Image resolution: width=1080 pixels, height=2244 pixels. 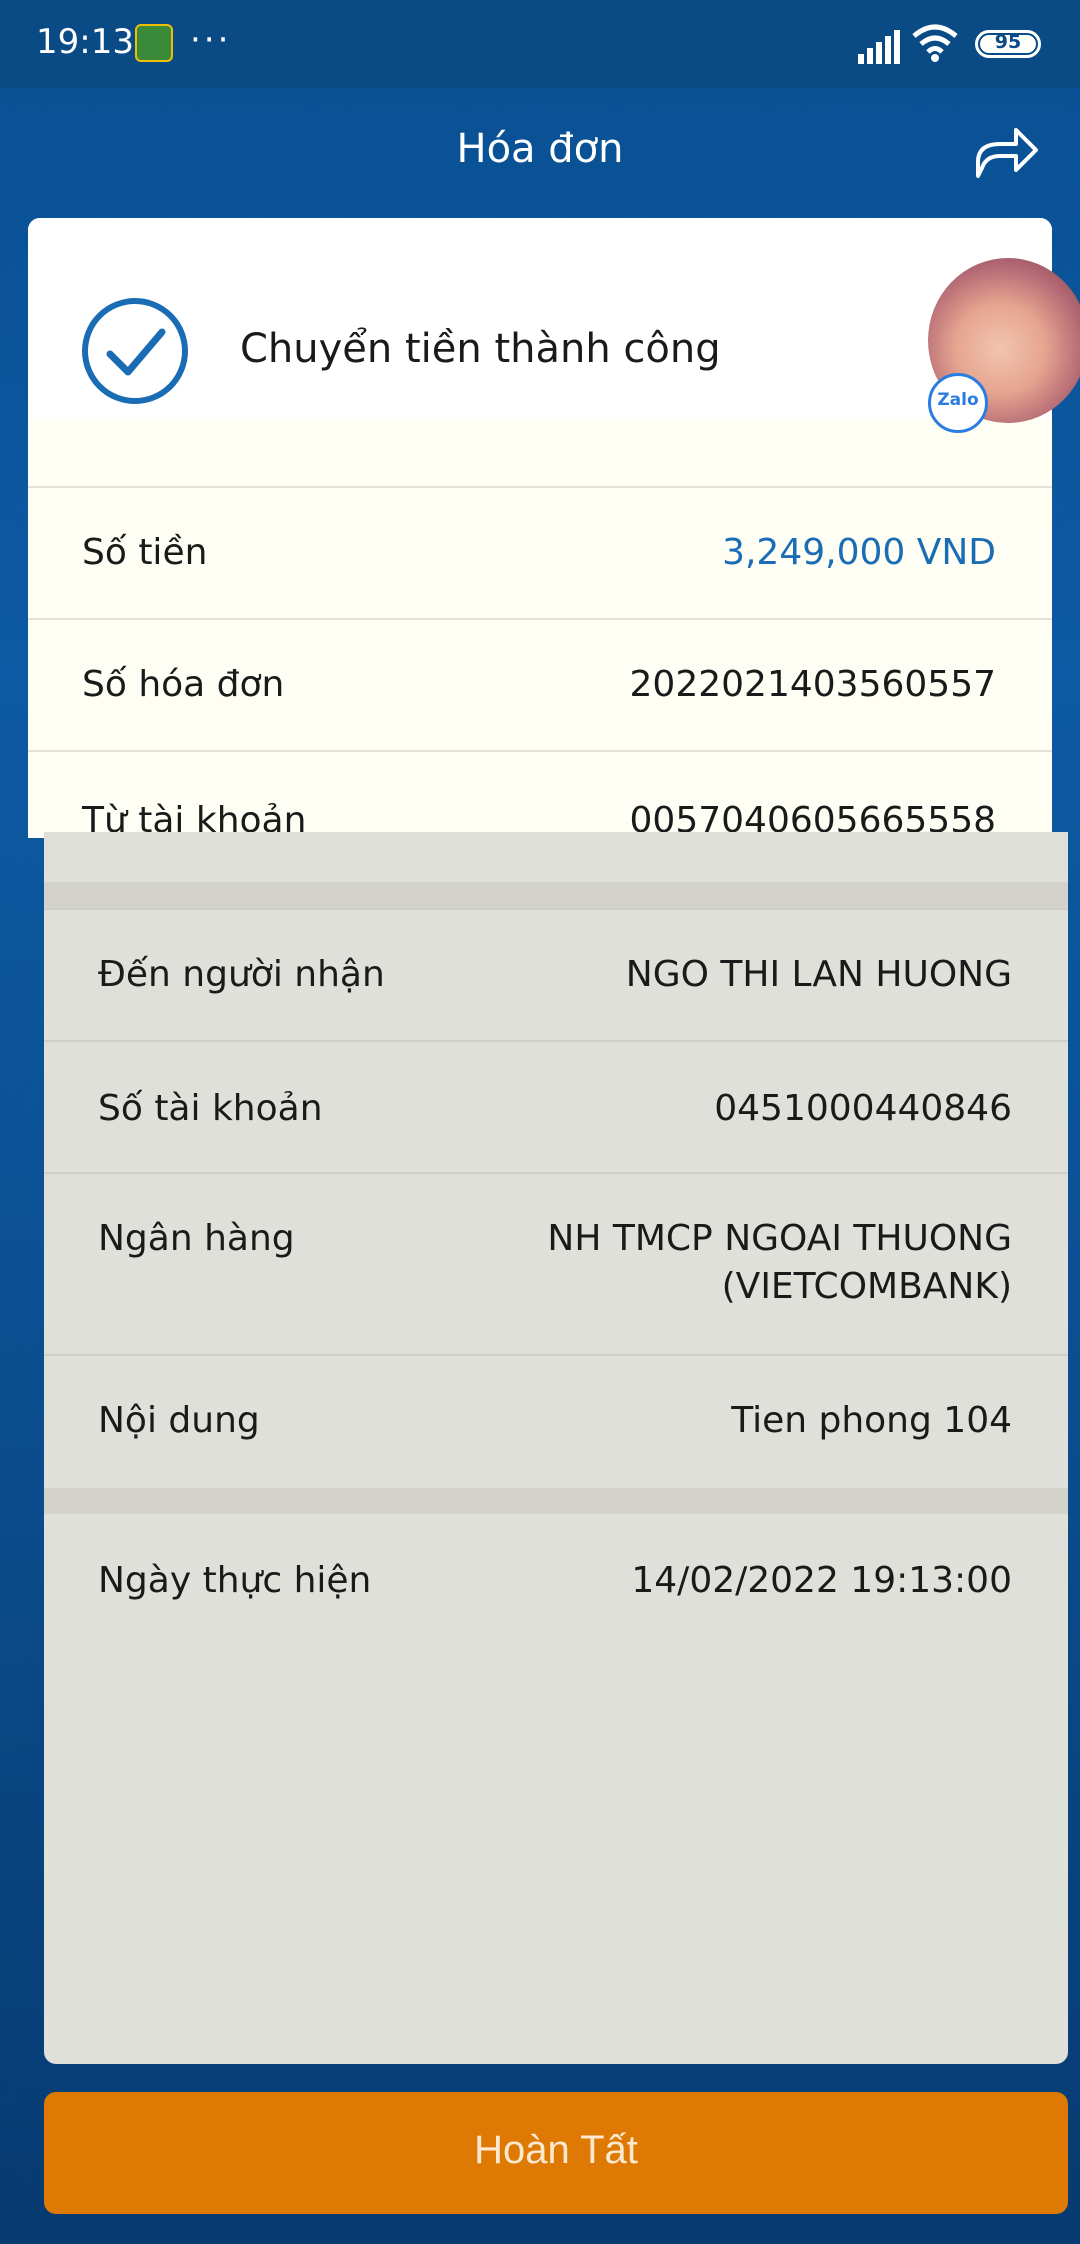 I want to click on bank-value-line2: (VIETCOMBANK), so click(x=866, y=1286).